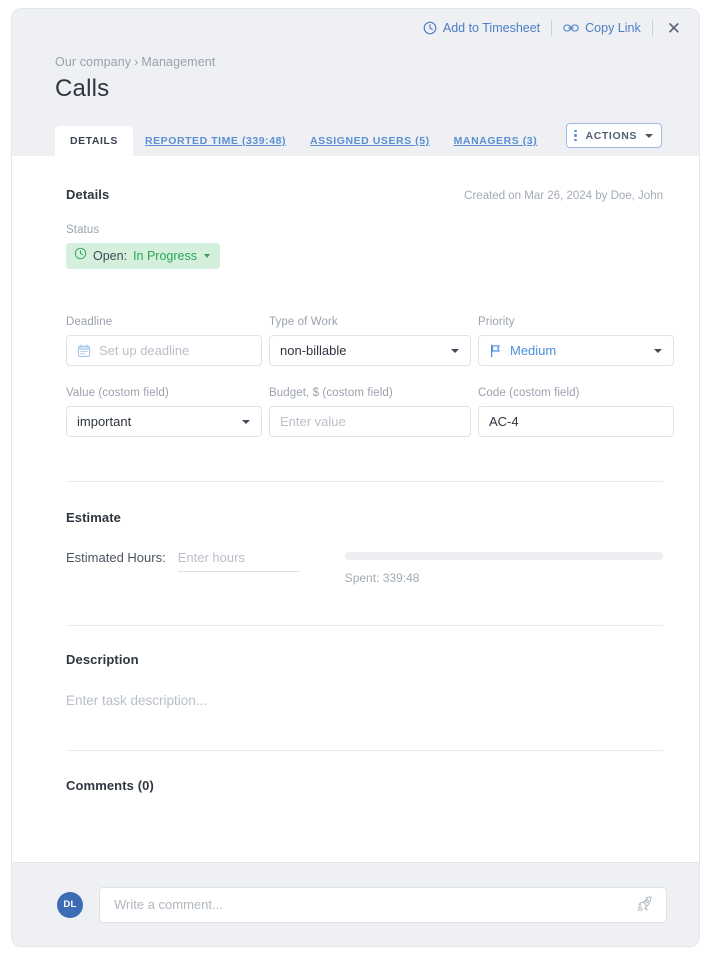 The height and width of the screenshot is (955, 709). Describe the element at coordinates (576, 135) in the screenshot. I see `kebab-menu-icon` at that location.